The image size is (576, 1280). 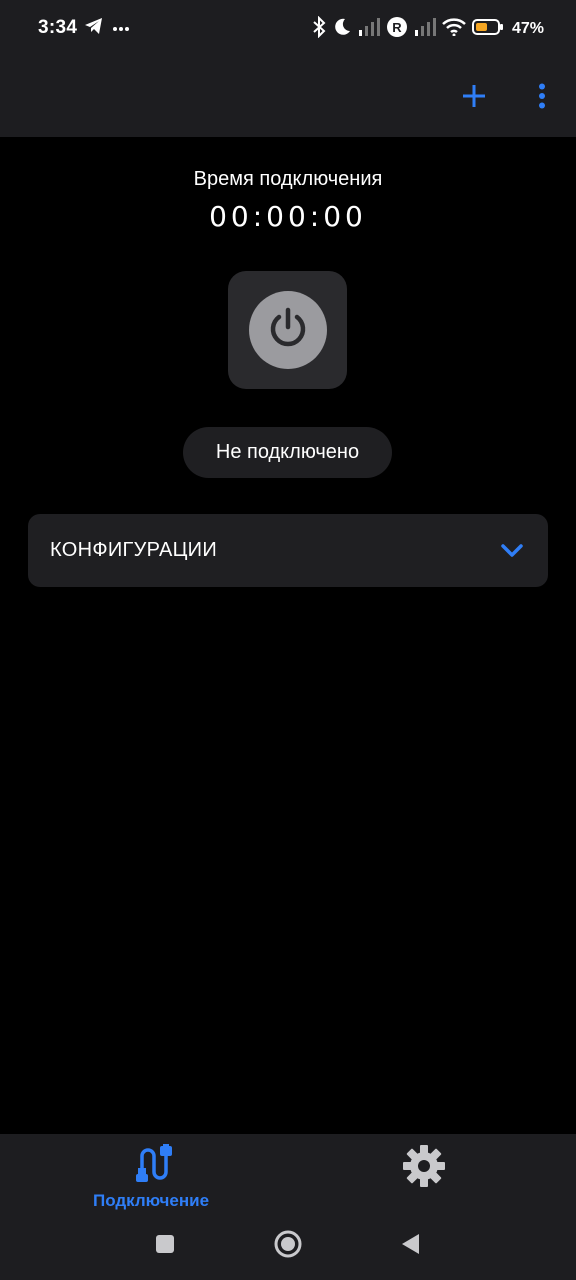 I want to click on nav-item-connection: Подключение, so click(x=151, y=1177).